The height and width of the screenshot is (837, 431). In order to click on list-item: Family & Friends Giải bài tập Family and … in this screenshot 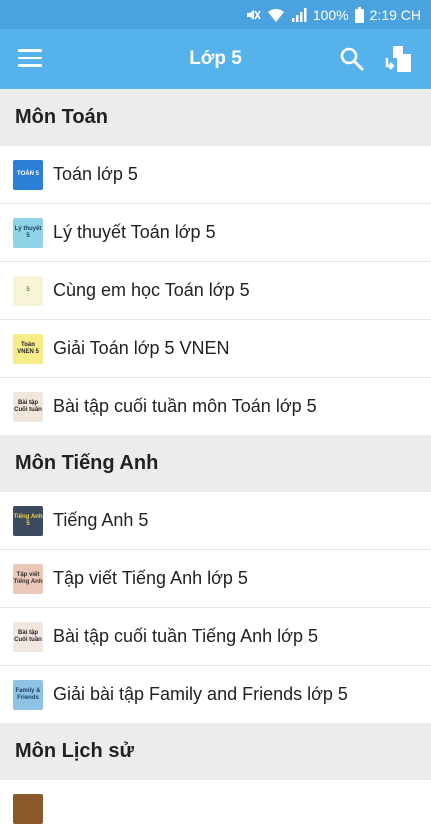, I will do `click(215, 694)`.